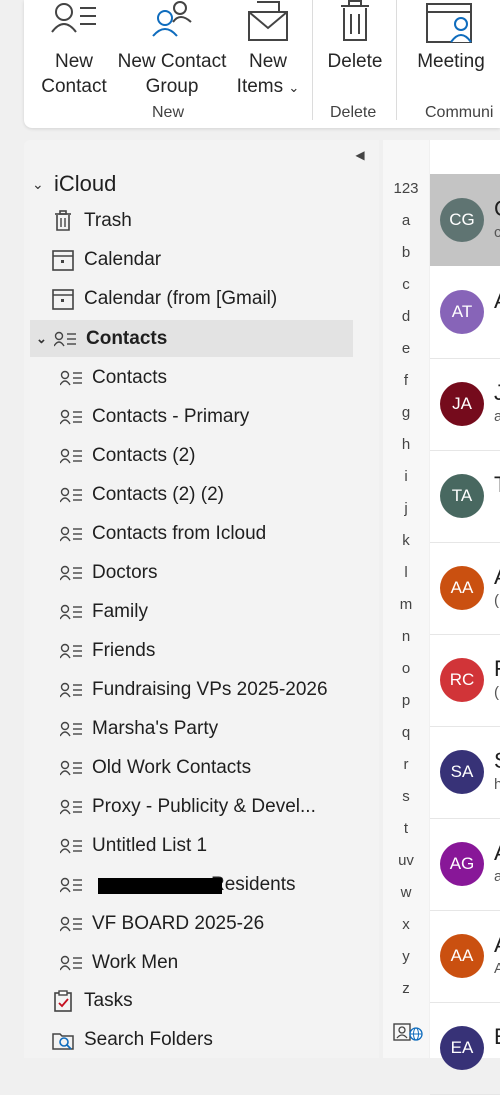  I want to click on contact-row: AG Aa, so click(465, 864).